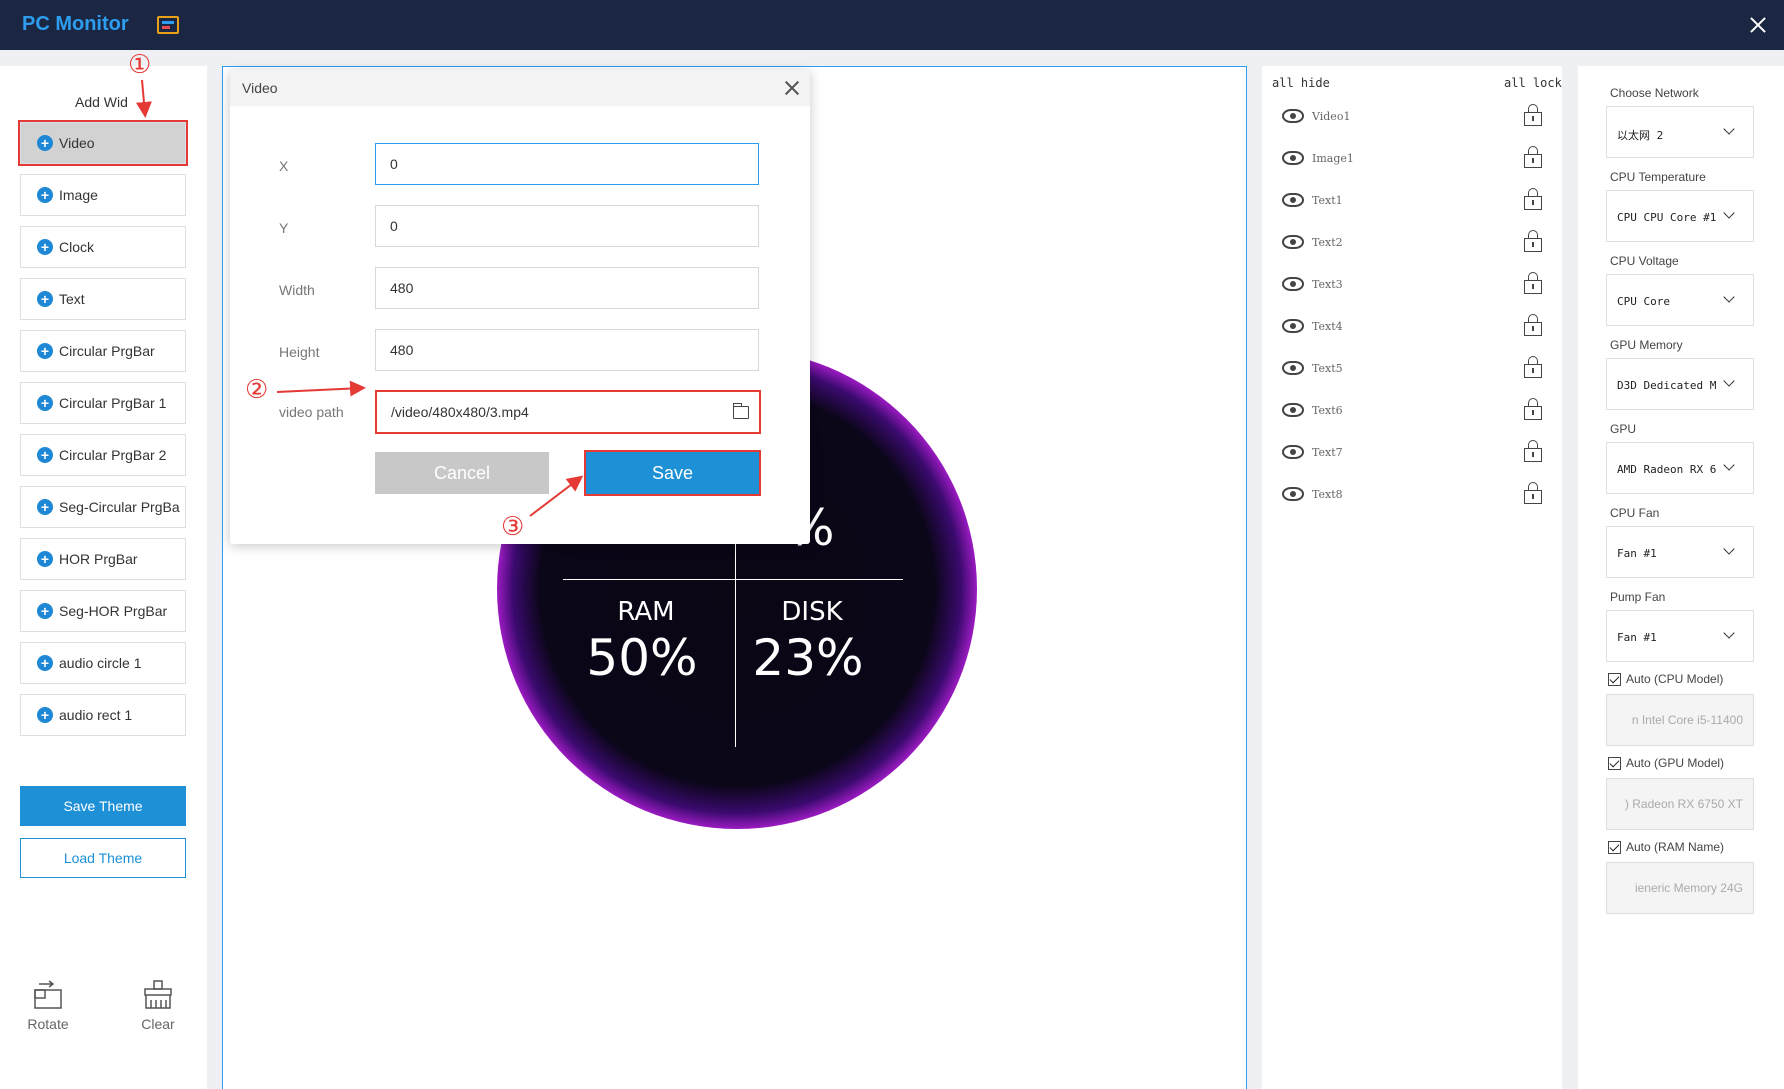 This screenshot has width=1784, height=1089. What do you see at coordinates (567, 164) in the screenshot?
I see `x-input` at bounding box center [567, 164].